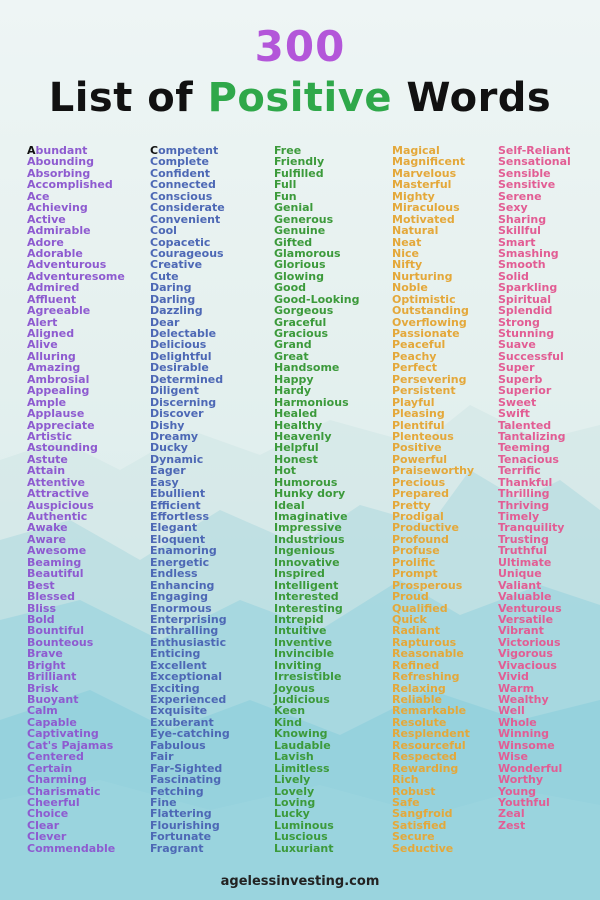 This screenshot has width=600, height=900. I want to click on word-item: Sparkling, so click(528, 288).